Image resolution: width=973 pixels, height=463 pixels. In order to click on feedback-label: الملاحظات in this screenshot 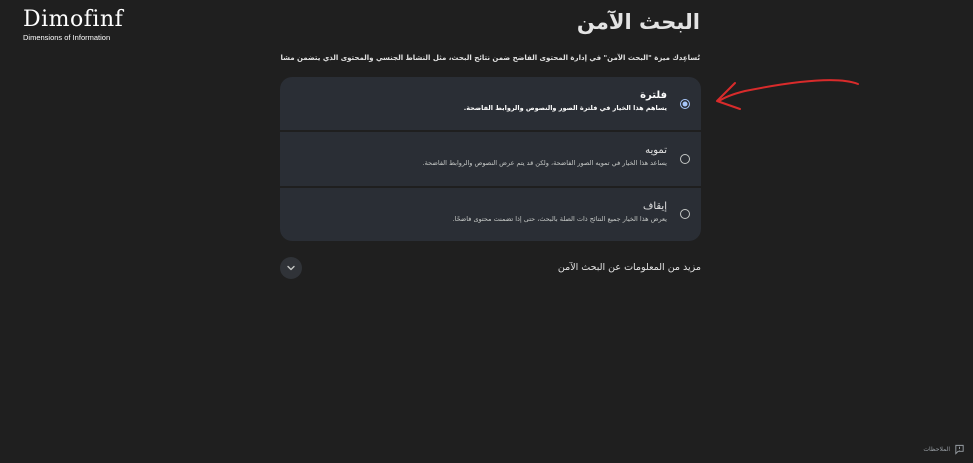, I will do `click(936, 449)`.